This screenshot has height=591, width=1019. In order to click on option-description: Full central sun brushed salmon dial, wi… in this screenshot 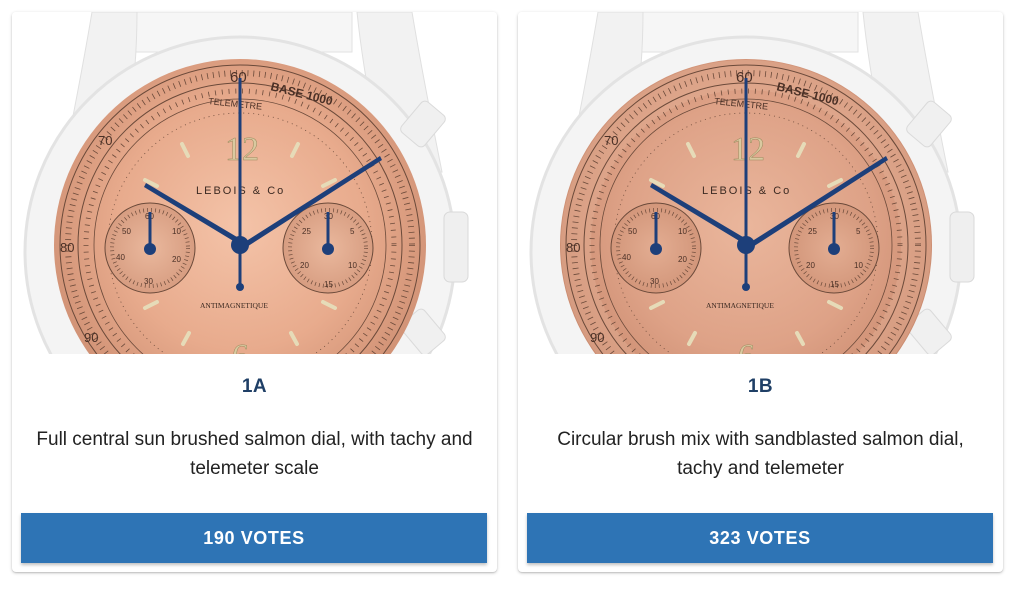, I will do `click(254, 454)`.